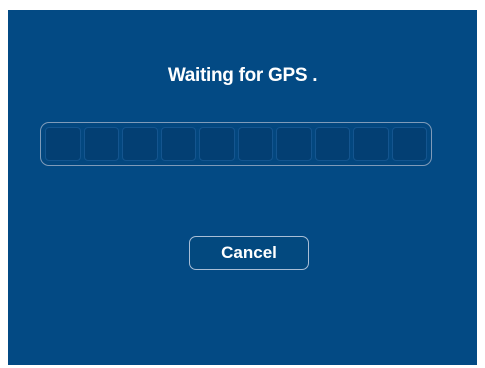 This screenshot has width=485, height=368. I want to click on cancel-button: Cancel, so click(249, 253).